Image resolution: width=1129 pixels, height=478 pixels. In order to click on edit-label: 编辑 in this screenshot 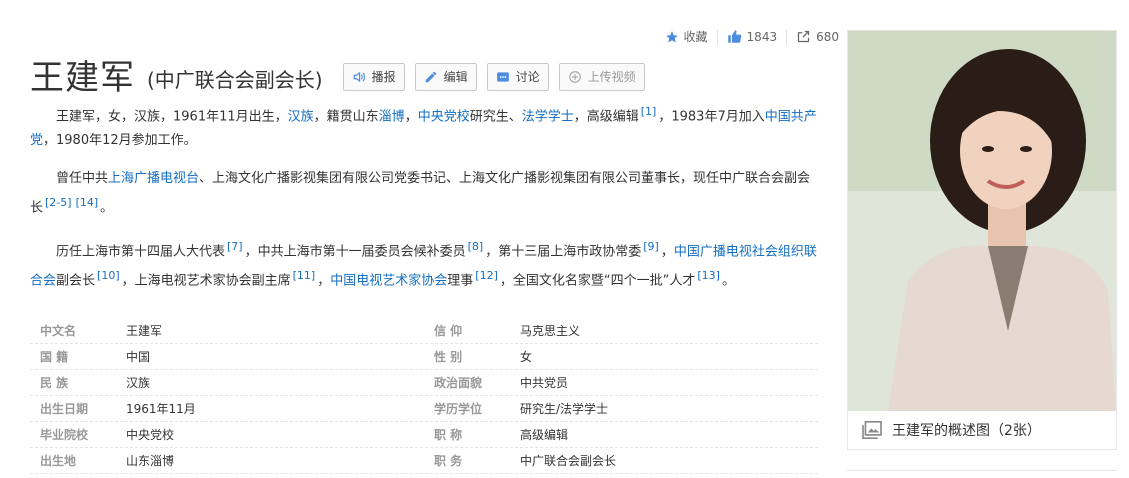, I will do `click(455, 77)`.